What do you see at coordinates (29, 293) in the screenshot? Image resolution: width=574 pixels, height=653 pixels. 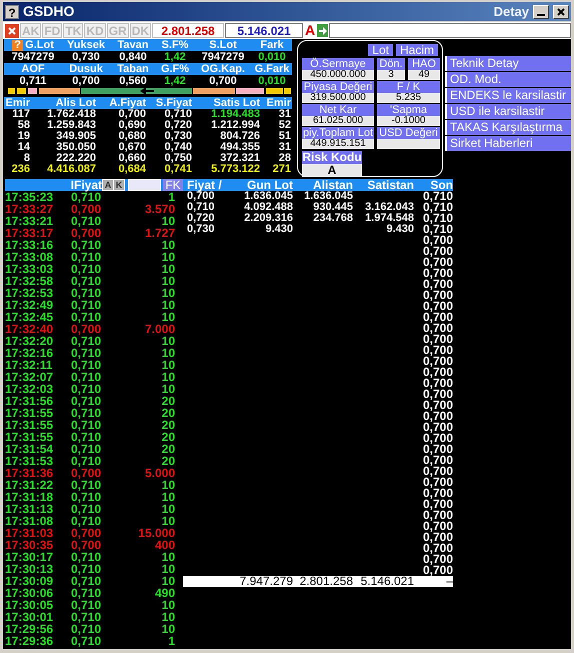 I see `trade-time: 17:32:53` at bounding box center [29, 293].